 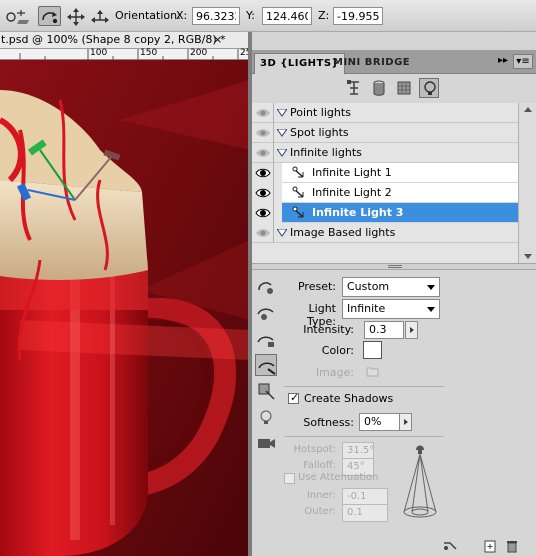 What do you see at coordinates (113, 39) in the screenshot?
I see `document-title: t.psd @ 100% (Shape 8 copy 2, RGB/8) *` at bounding box center [113, 39].